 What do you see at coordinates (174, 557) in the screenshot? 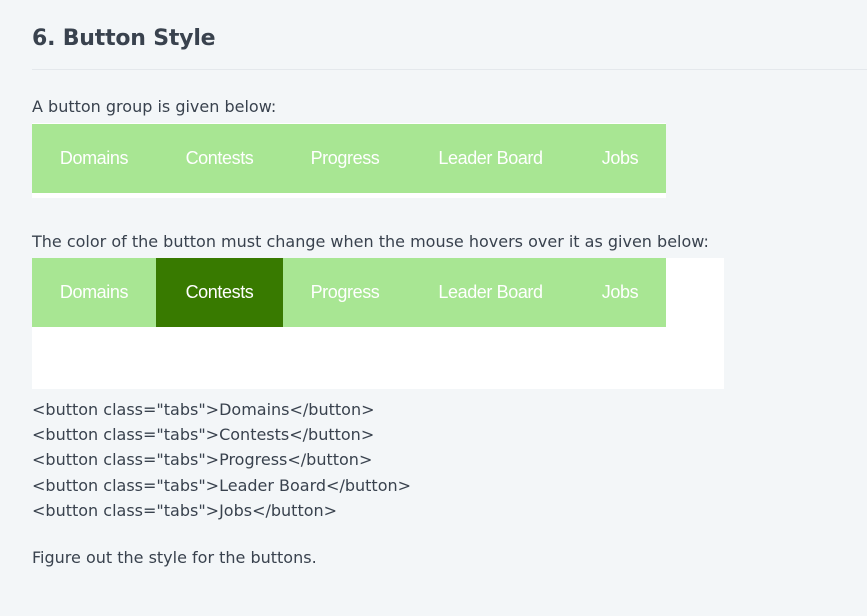
I see `outro-text: Figure out the style for the buttons.` at bounding box center [174, 557].